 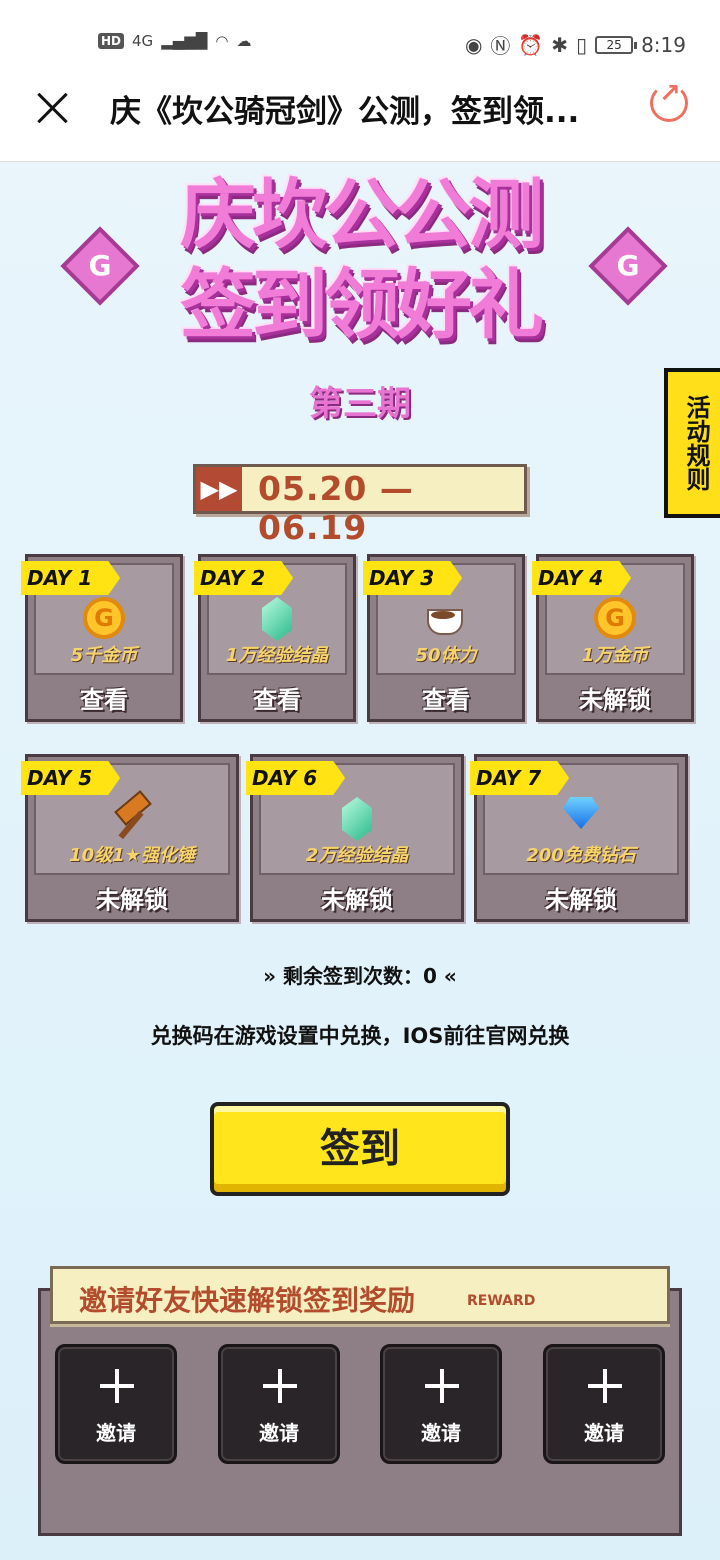 I want to click on reward-label: 1万经验结晶, so click(x=277, y=655).